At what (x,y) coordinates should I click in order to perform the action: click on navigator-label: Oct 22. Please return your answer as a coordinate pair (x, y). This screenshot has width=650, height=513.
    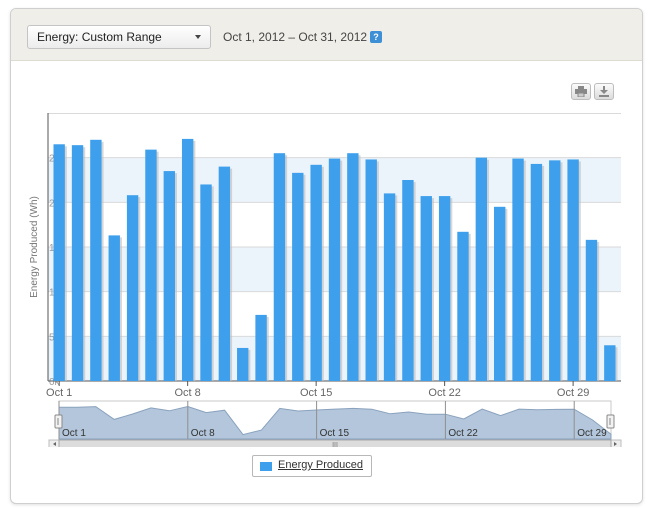
    Looking at the image, I should click on (463, 433).